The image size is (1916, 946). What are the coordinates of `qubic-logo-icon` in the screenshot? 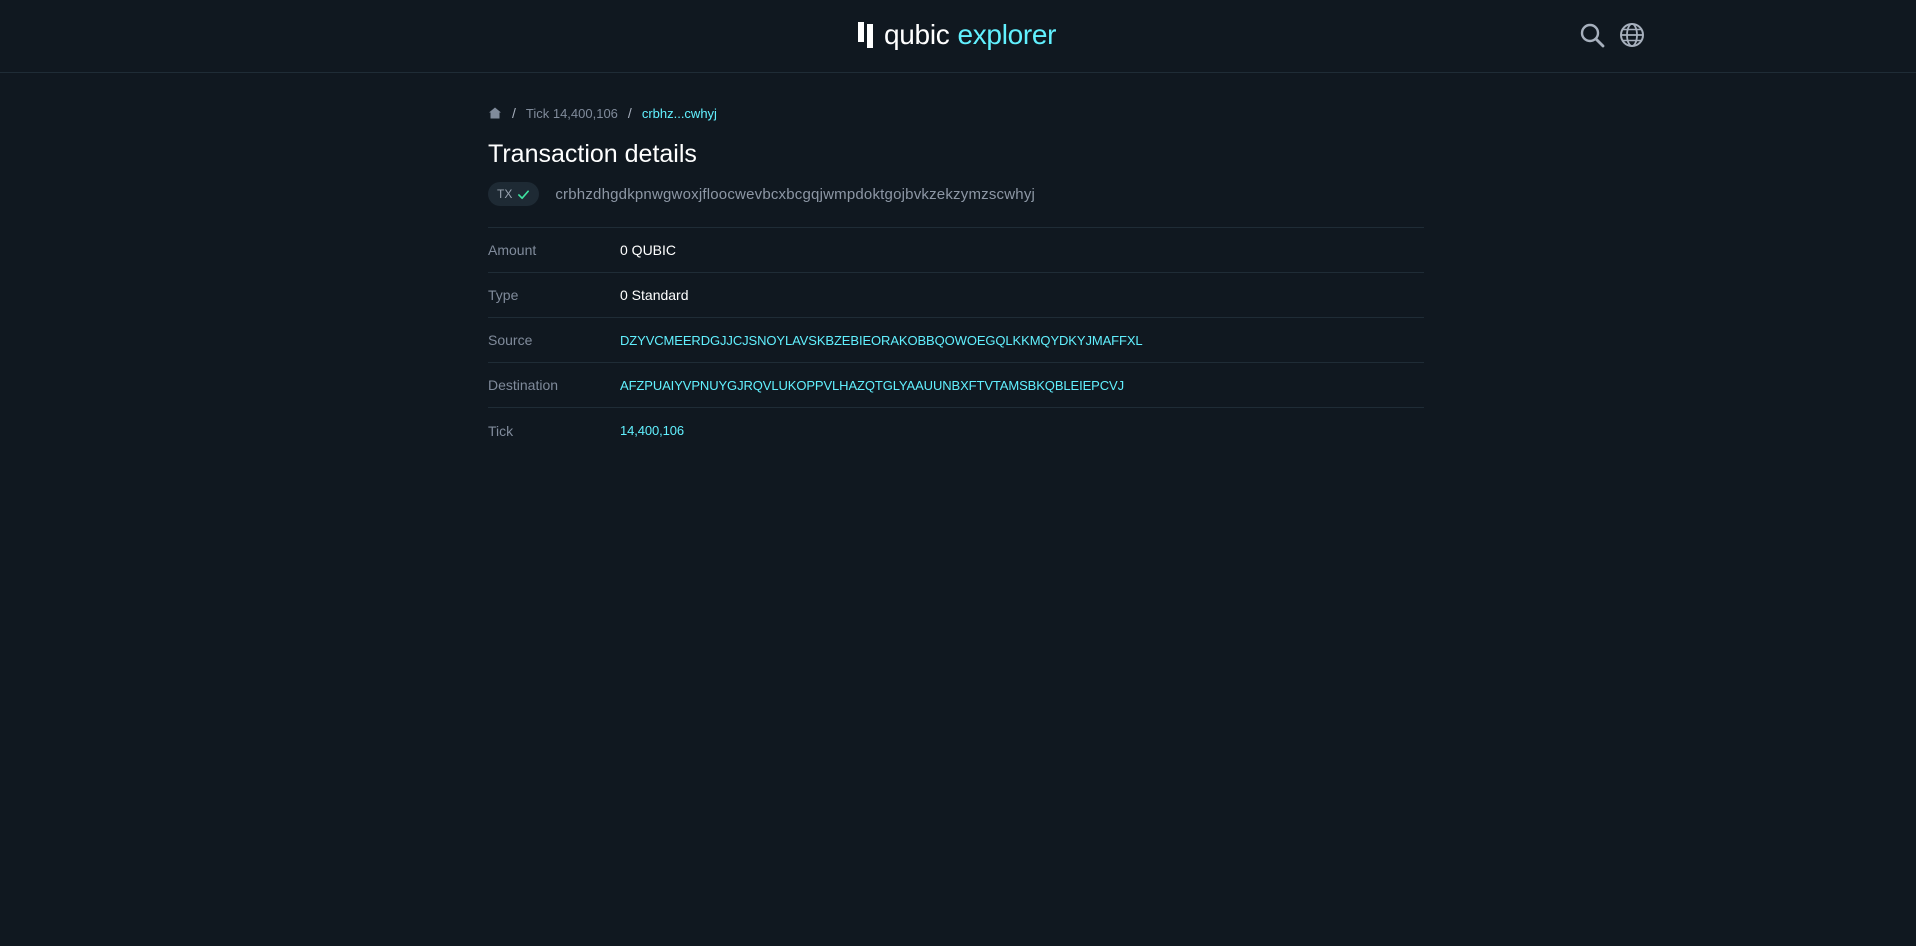 It's located at (865, 35).